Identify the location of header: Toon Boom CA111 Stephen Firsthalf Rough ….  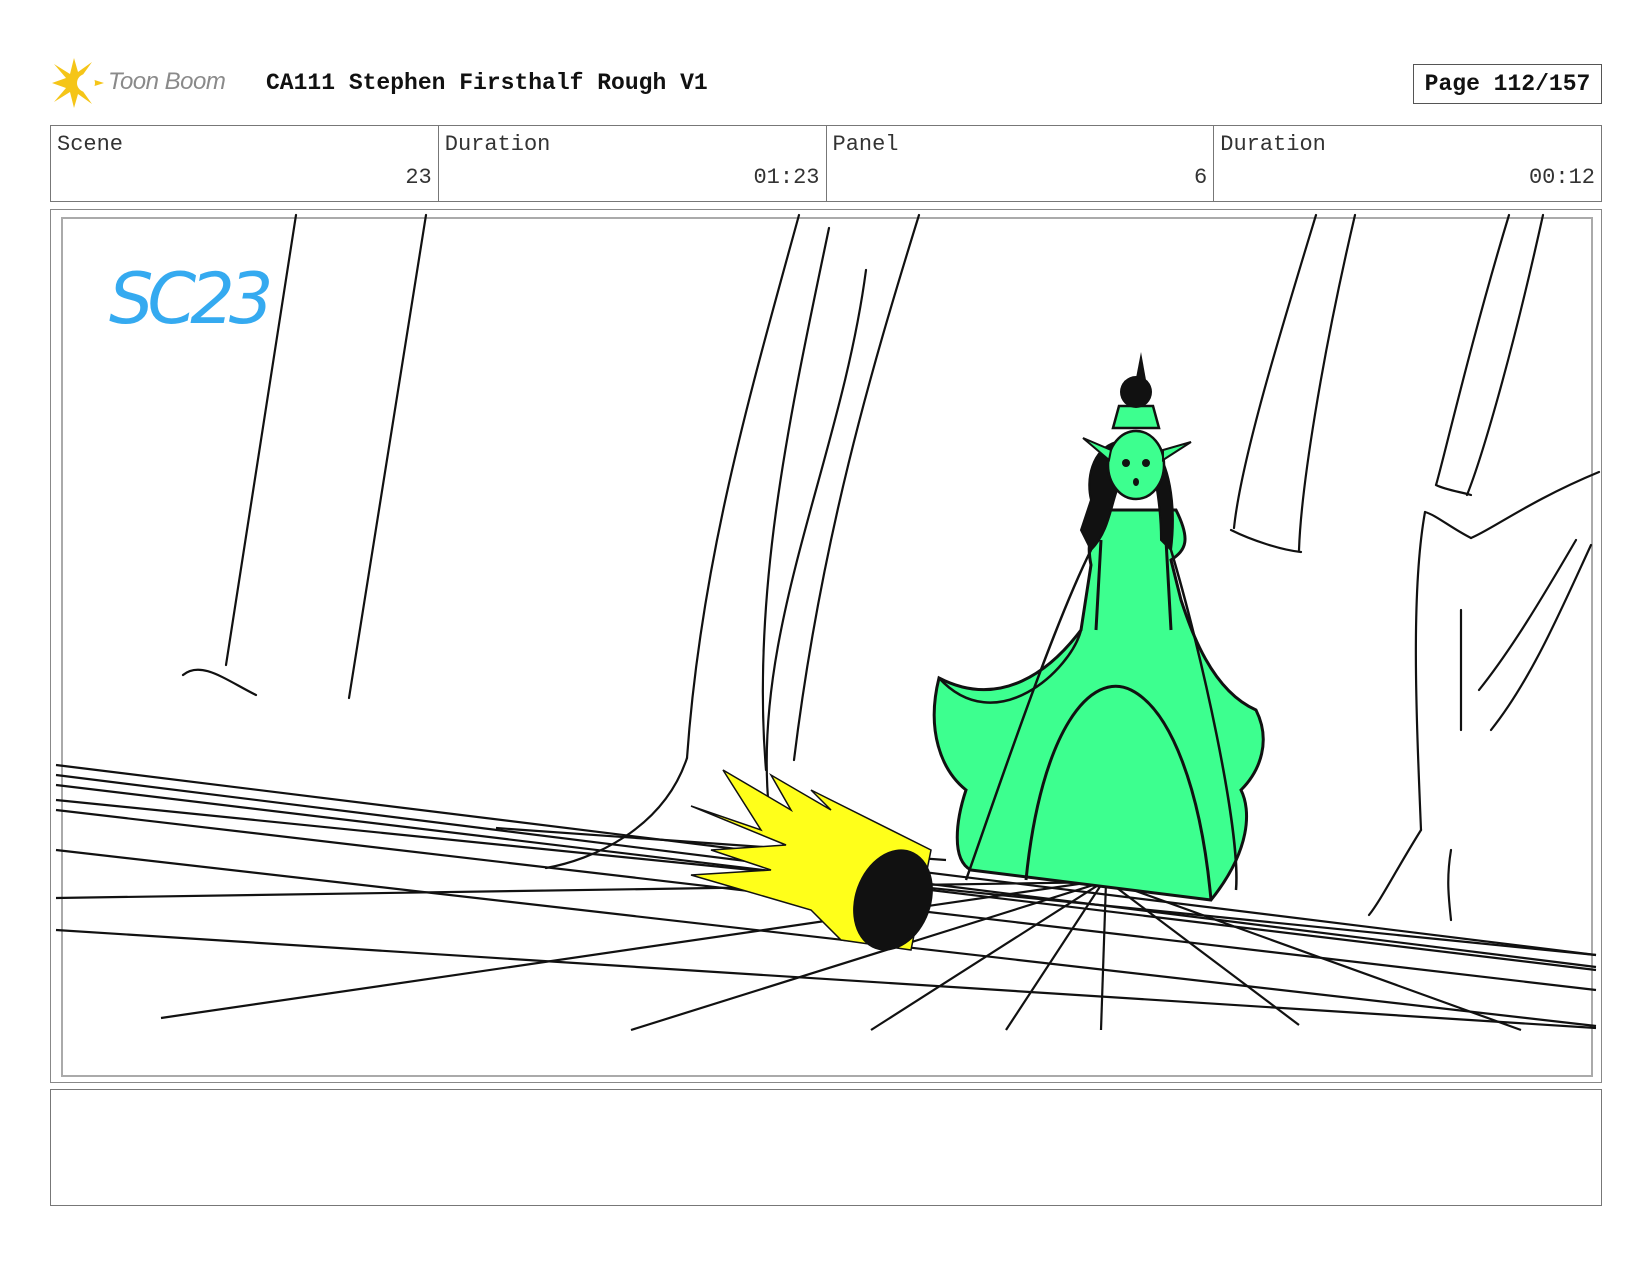
(828, 83).